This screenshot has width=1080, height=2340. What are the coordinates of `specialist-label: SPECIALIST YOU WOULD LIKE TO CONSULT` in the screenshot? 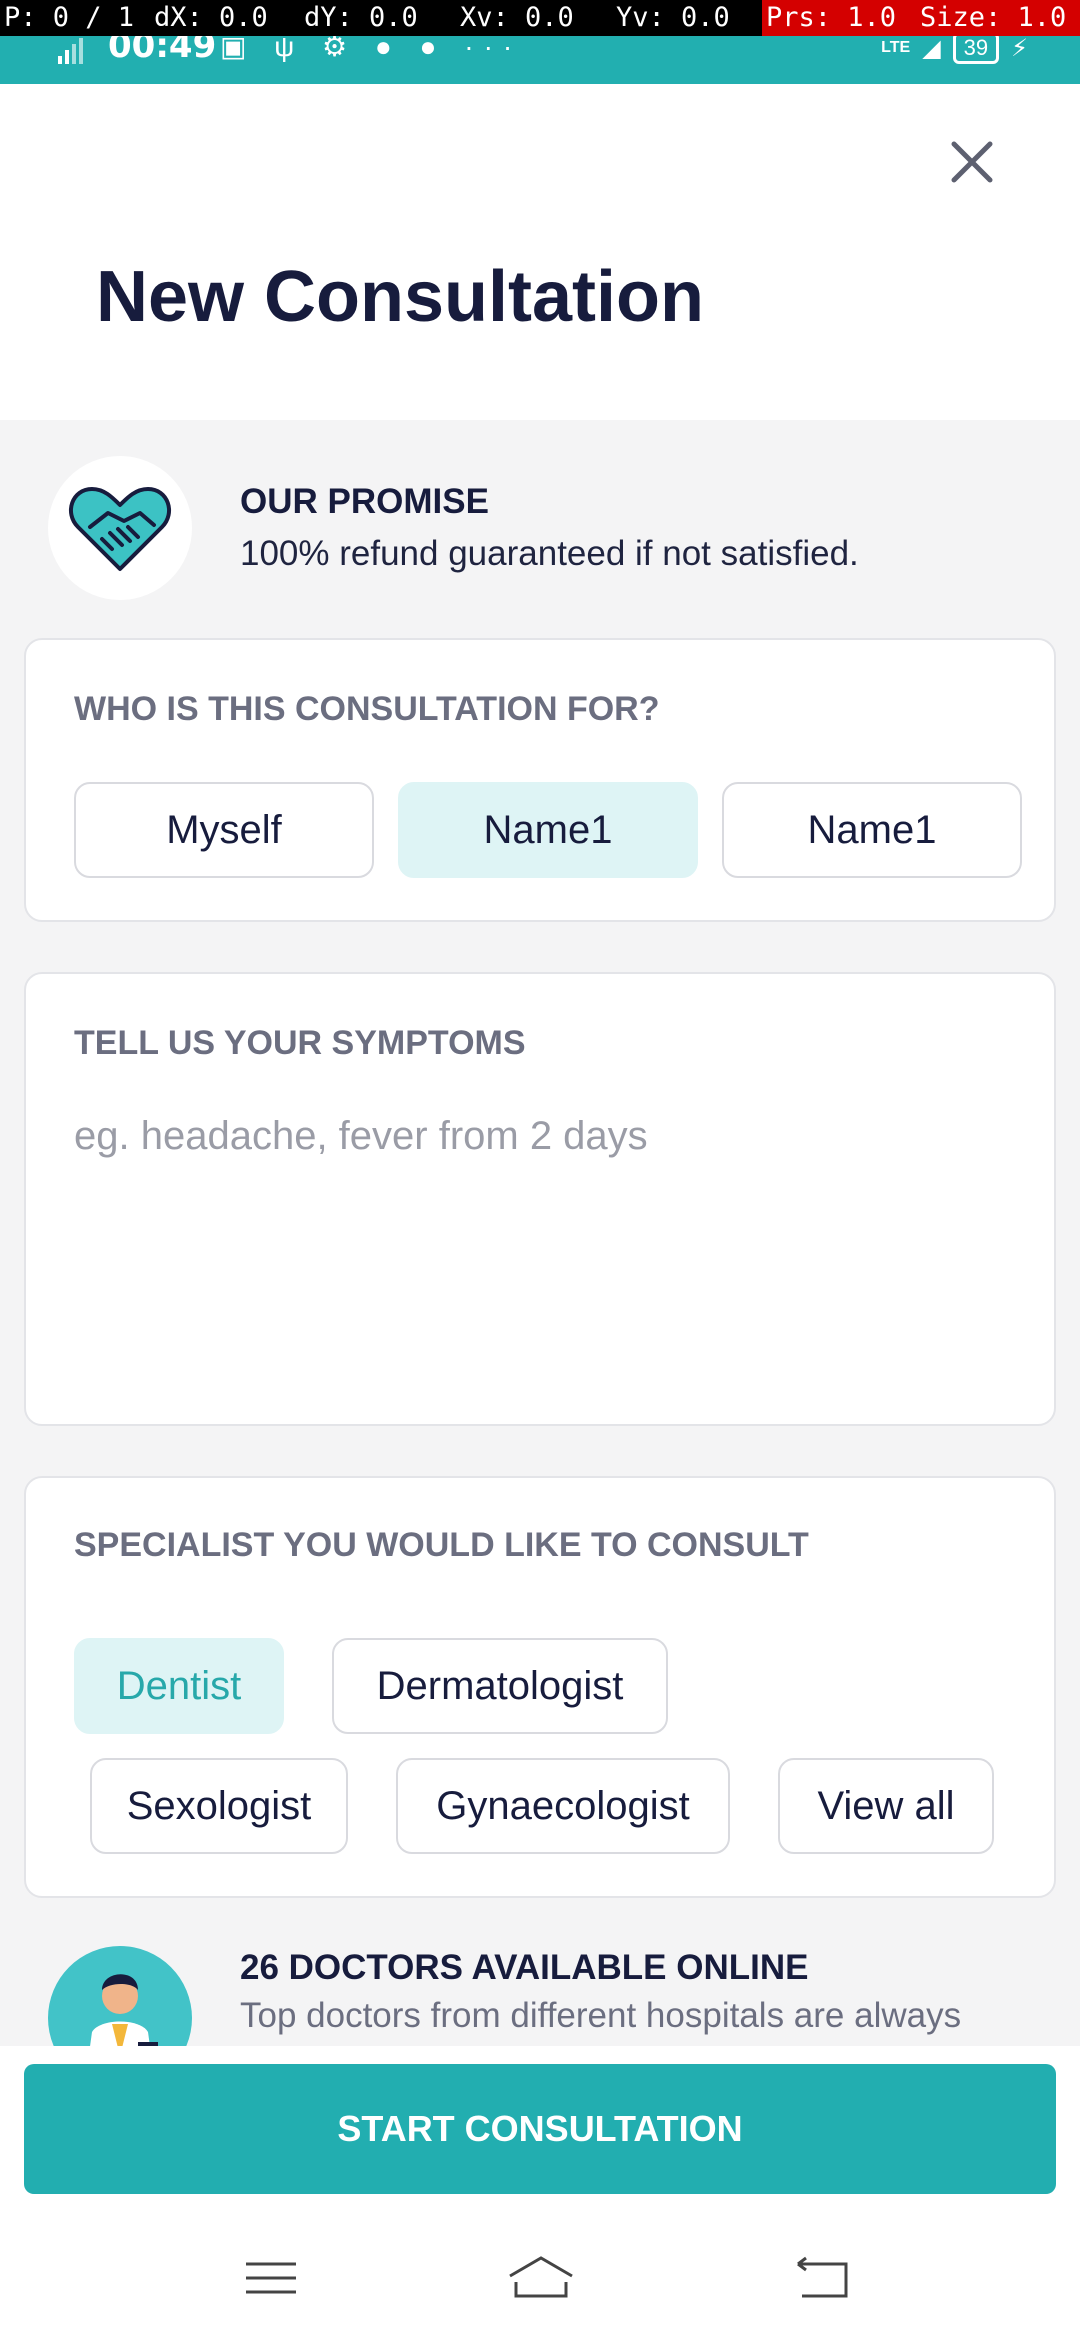 It's located at (441, 1545).